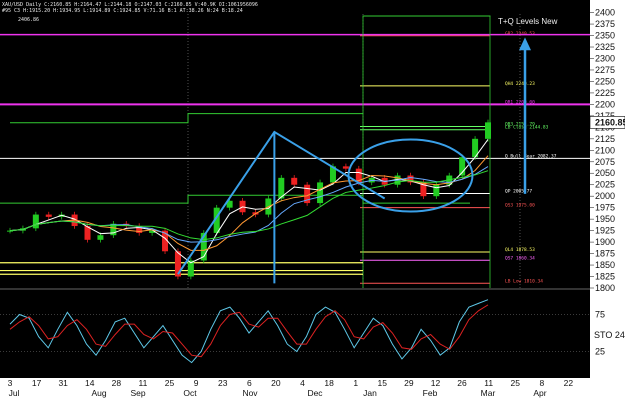  Describe the element at coordinates (605, 231) in the screenshot. I see `y-tick-label: 1925` at that location.